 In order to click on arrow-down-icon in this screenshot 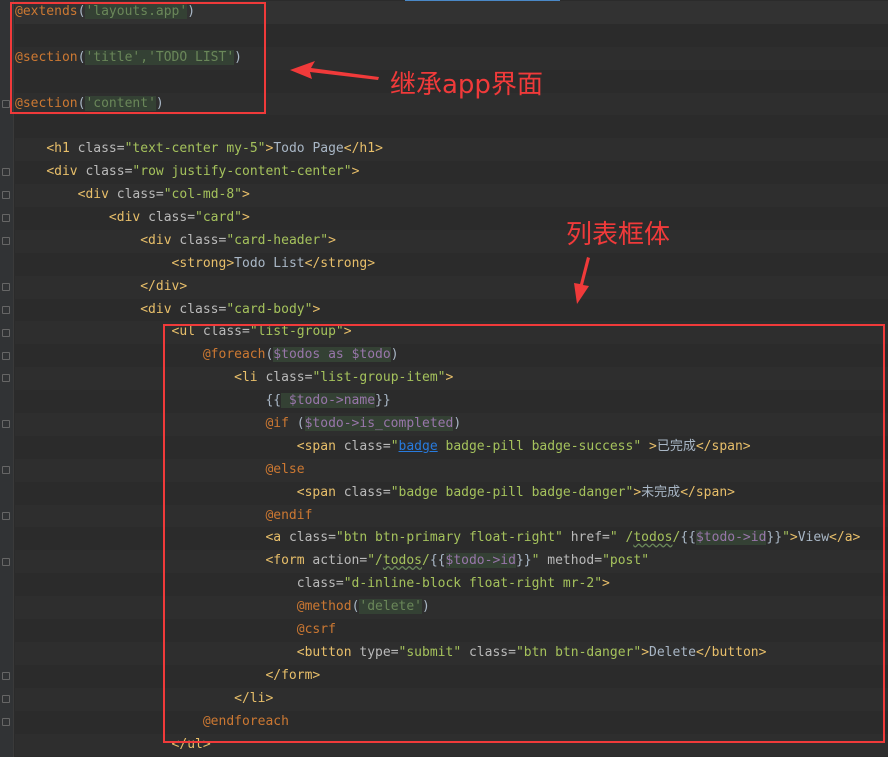, I will do `click(582, 280)`.